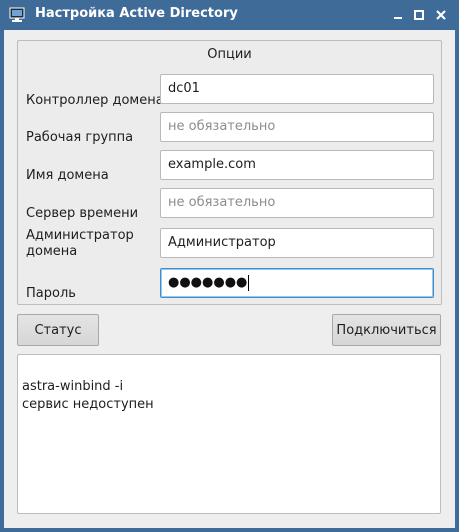 The width and height of the screenshot is (459, 532). I want to click on password-input: ●●●●●●●, so click(297, 283).